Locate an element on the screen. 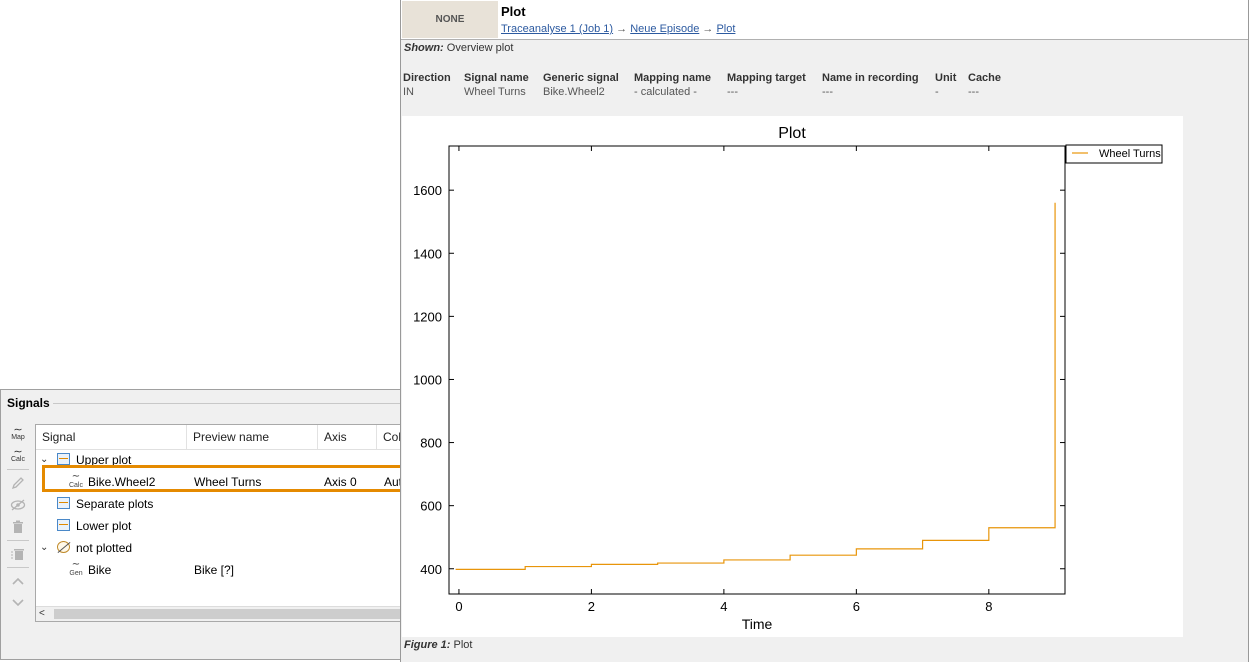 The image size is (1249, 662). value-mapping-target: --- is located at coordinates (732, 92).